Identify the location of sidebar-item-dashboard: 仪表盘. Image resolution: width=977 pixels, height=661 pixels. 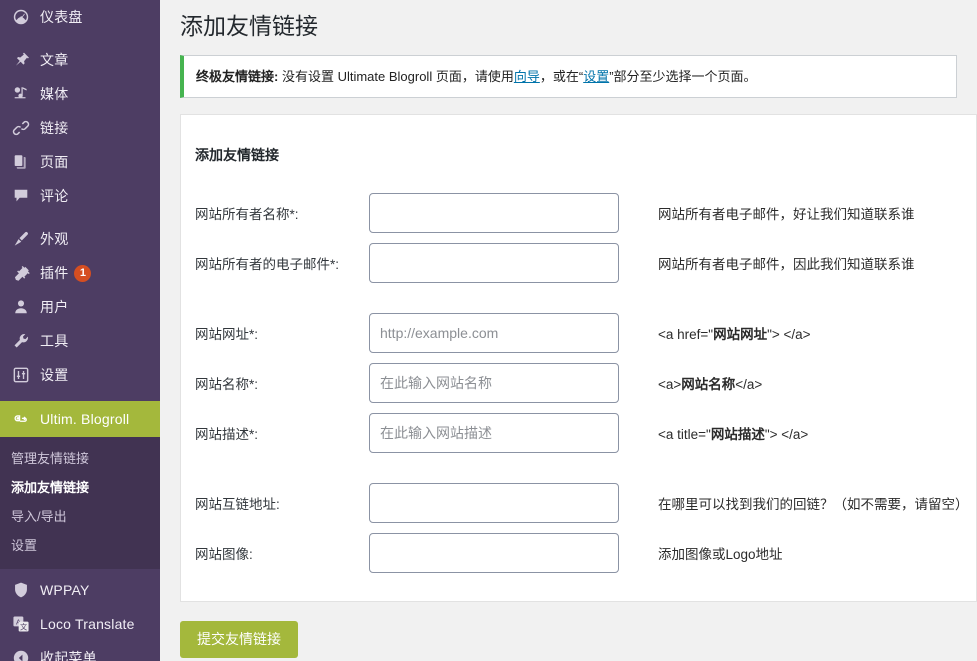
(80, 17).